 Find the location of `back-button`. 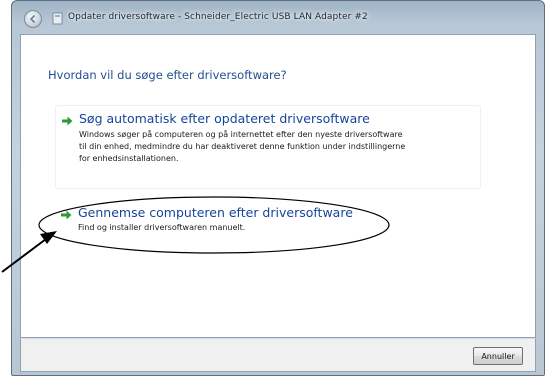

back-button is located at coordinates (33, 19).